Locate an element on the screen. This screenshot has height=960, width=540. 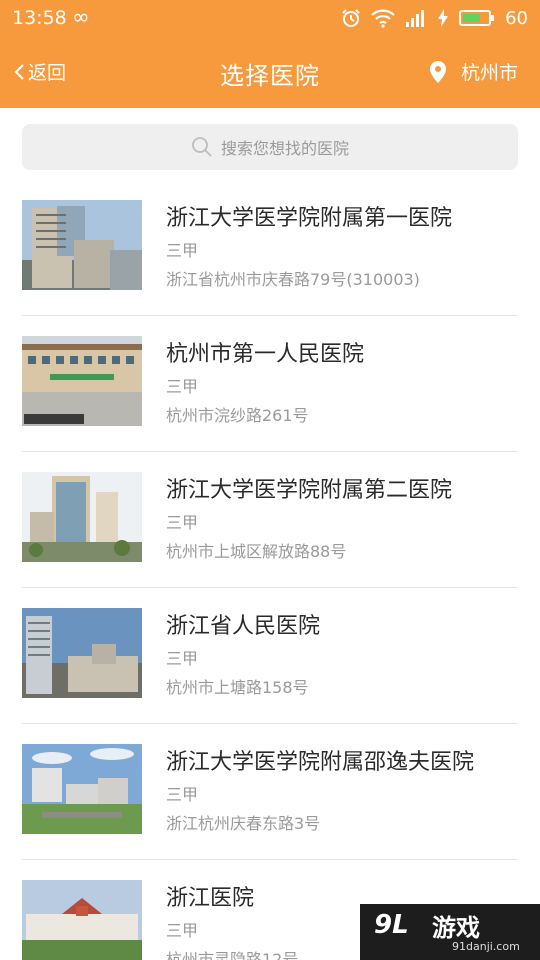
hospital-name: 浙江医院 is located at coordinates (210, 898).